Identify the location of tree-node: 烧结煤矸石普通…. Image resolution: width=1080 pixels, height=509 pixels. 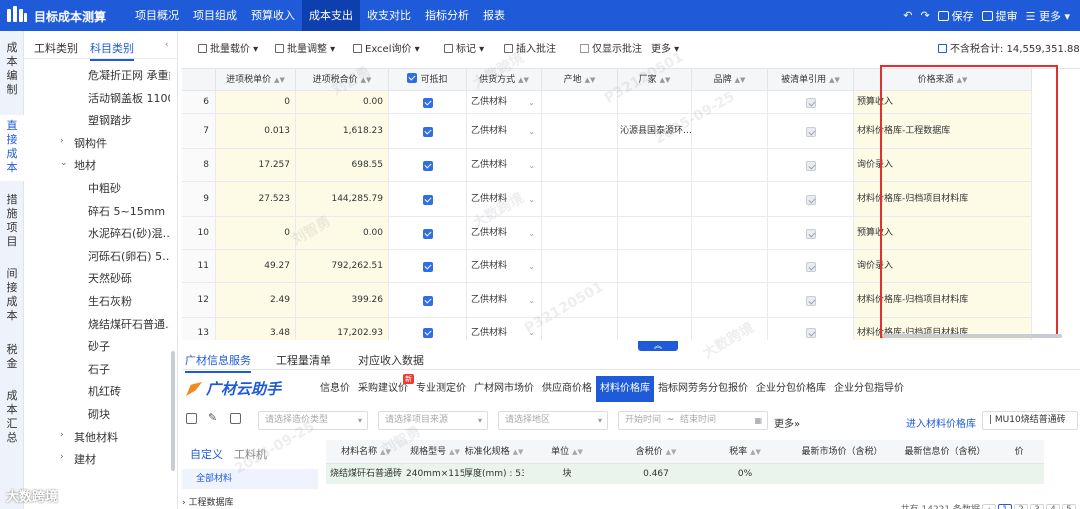
(129, 324).